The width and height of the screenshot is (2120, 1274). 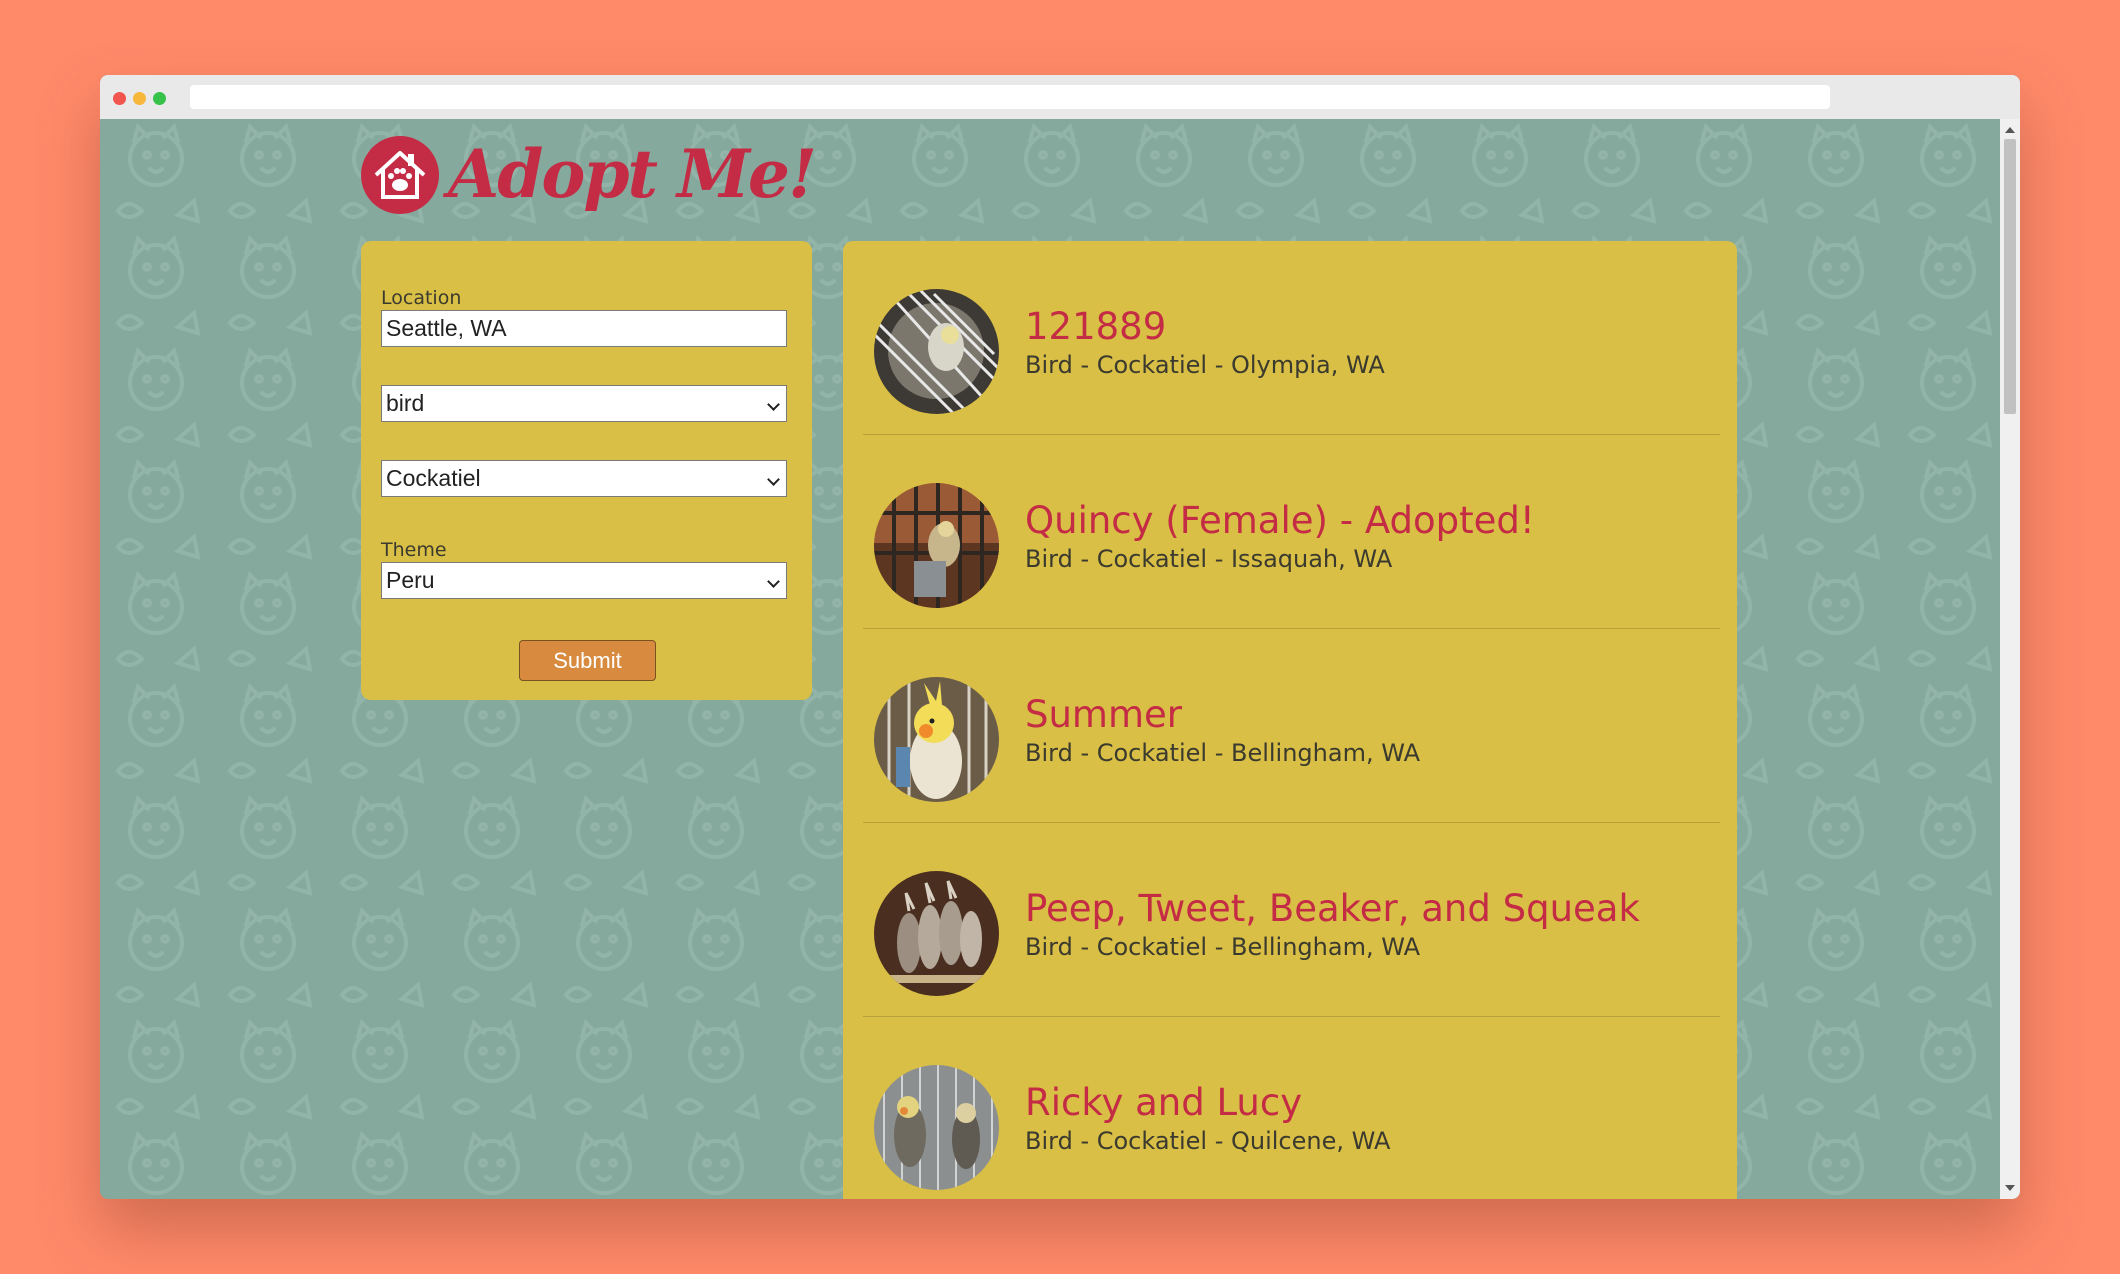 I want to click on browser-titlebar, so click(x=1060, y=97).